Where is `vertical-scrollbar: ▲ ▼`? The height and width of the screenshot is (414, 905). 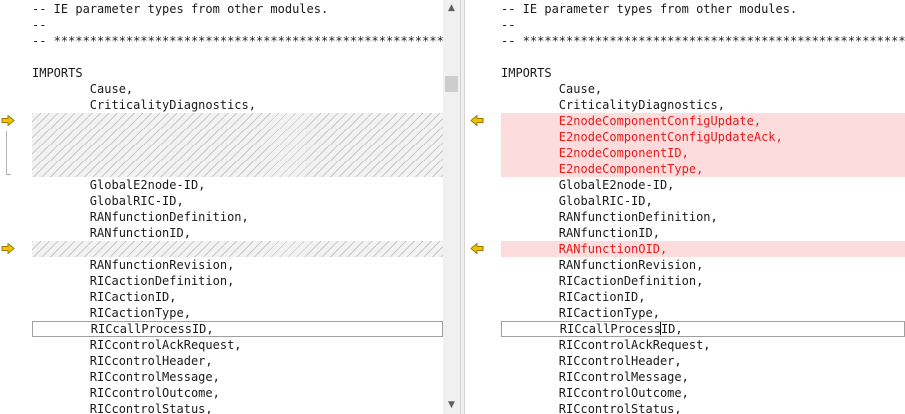
vertical-scrollbar: ▲ ▼ is located at coordinates (451, 207).